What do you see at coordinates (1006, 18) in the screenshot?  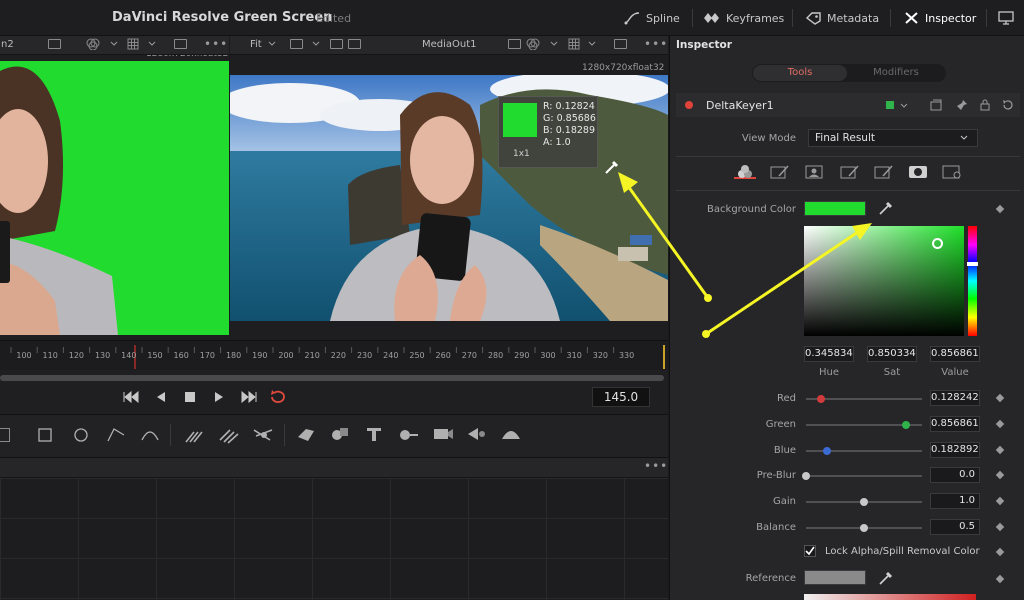 I see `monitor-icon` at bounding box center [1006, 18].